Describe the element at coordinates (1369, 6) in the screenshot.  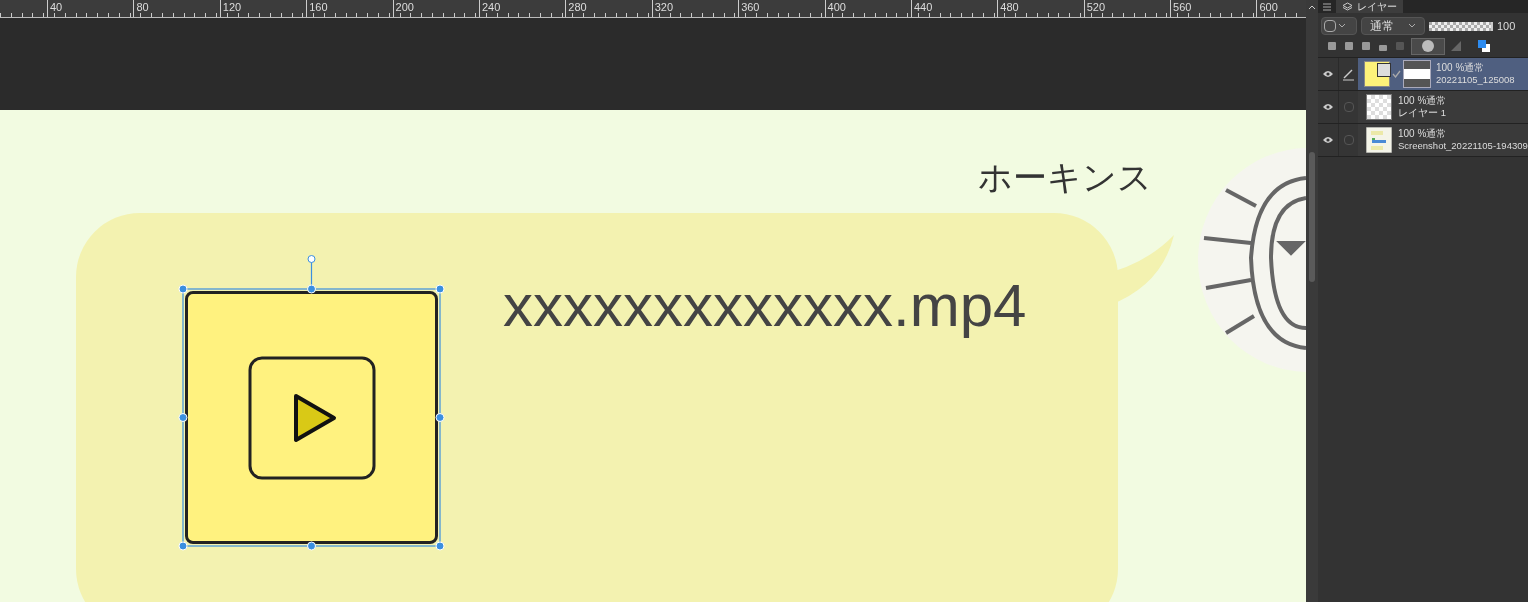
I see `layer-tab: レイヤー` at that location.